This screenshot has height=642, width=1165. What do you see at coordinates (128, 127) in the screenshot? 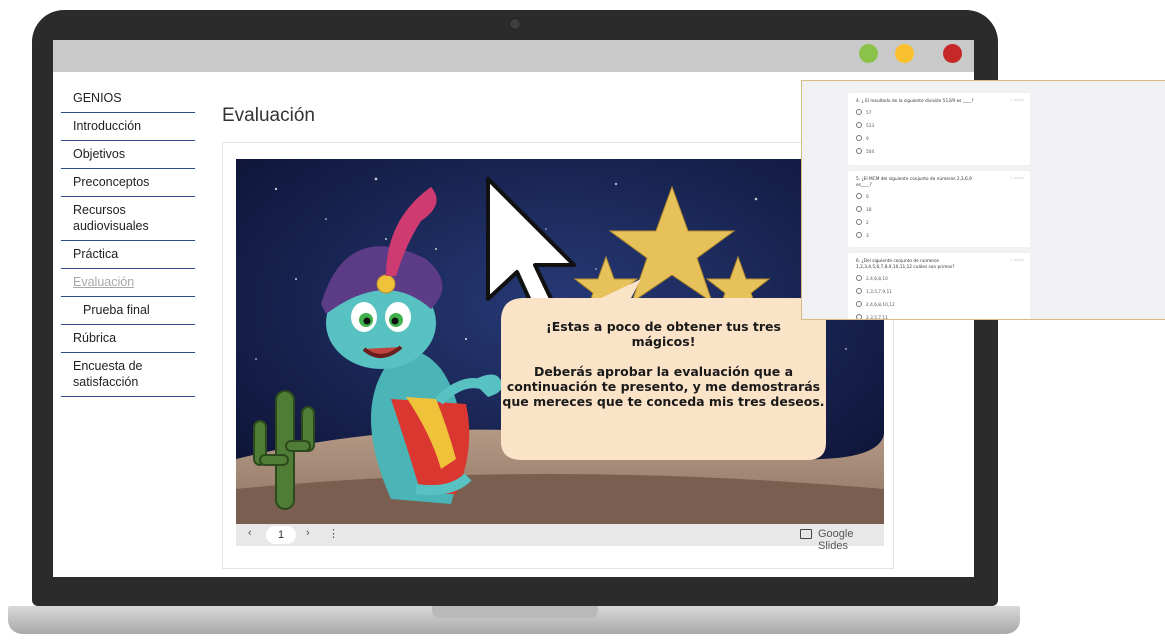
I see `sidebar-item-introduccion: Introducción` at bounding box center [128, 127].